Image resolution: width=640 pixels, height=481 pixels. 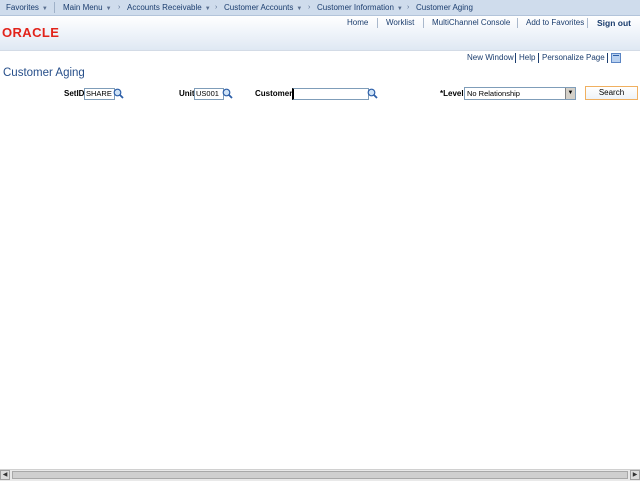 I want to click on breadcrumb-accounts-receivable: Accounts Receivable ▼, so click(x=169, y=7).